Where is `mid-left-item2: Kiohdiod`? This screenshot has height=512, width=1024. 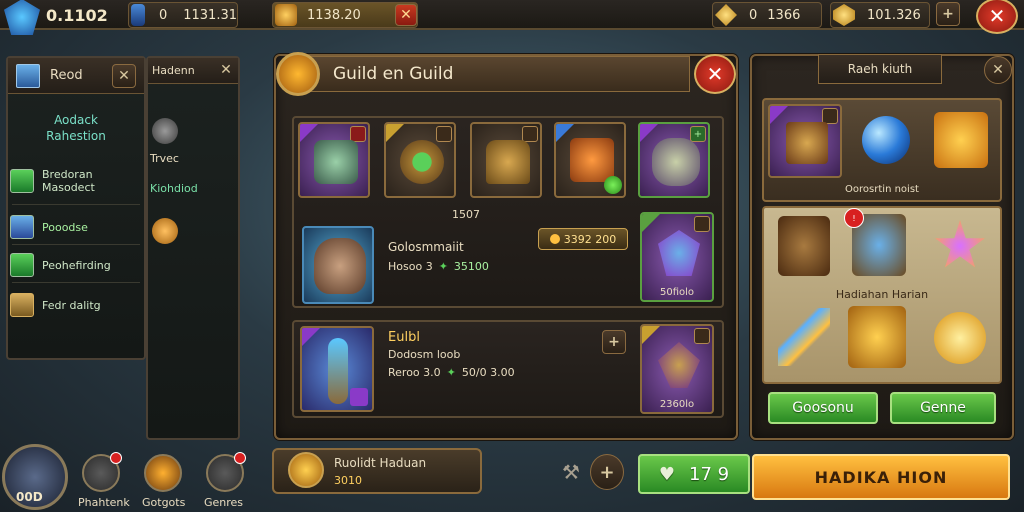 mid-left-item2: Kiohdiod is located at coordinates (174, 188).